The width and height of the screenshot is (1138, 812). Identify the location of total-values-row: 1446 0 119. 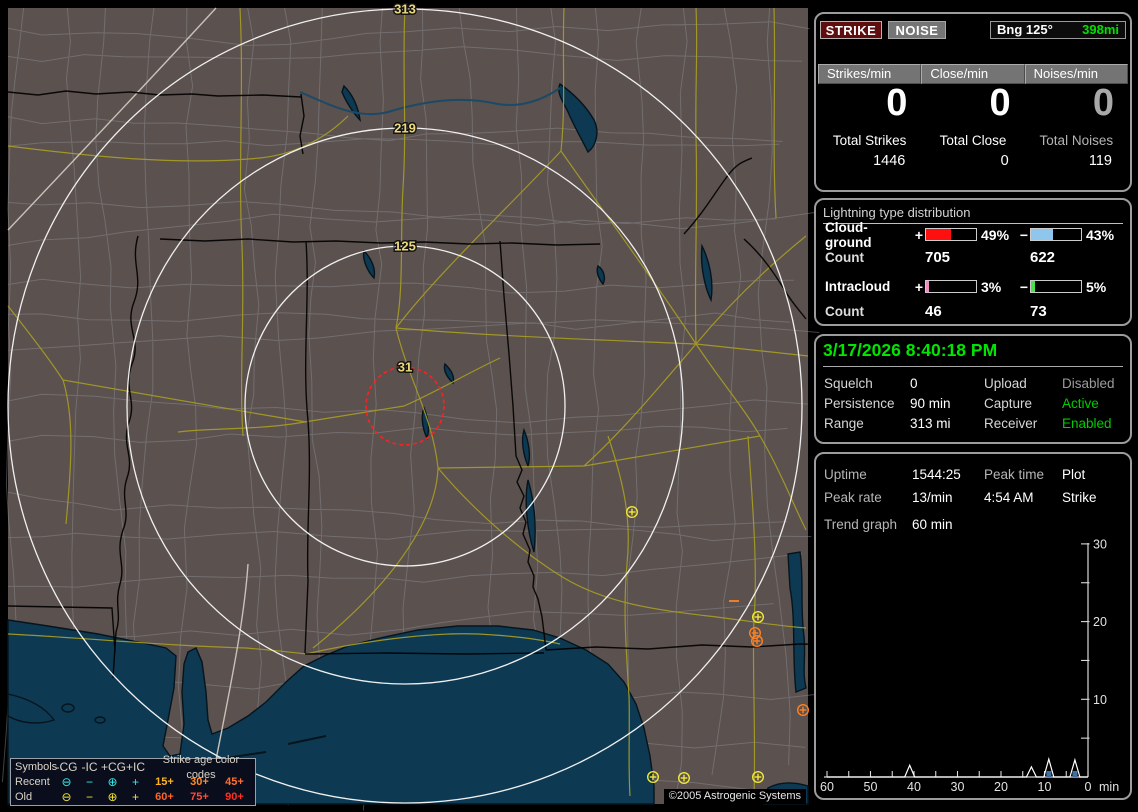
(973, 161).